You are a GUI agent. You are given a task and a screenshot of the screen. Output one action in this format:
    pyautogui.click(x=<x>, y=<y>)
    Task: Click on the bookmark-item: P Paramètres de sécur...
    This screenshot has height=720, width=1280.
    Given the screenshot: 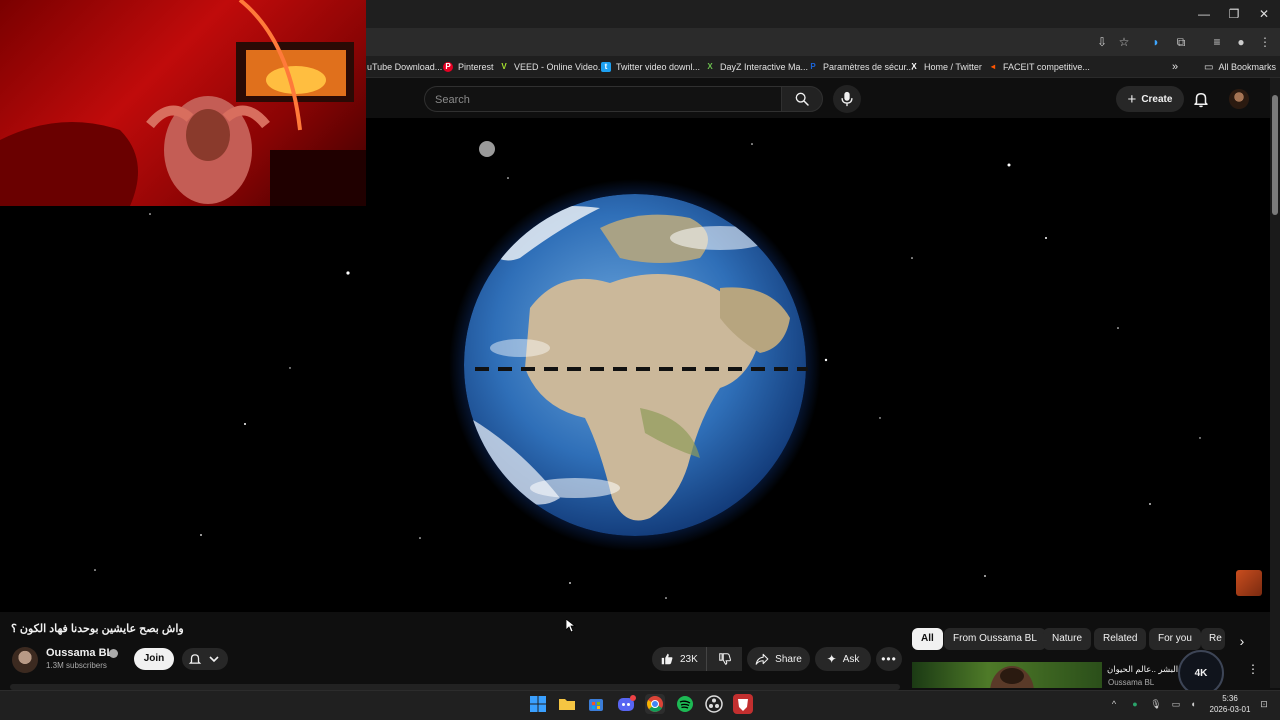 What is the action you would take?
    pyautogui.click(x=861, y=67)
    